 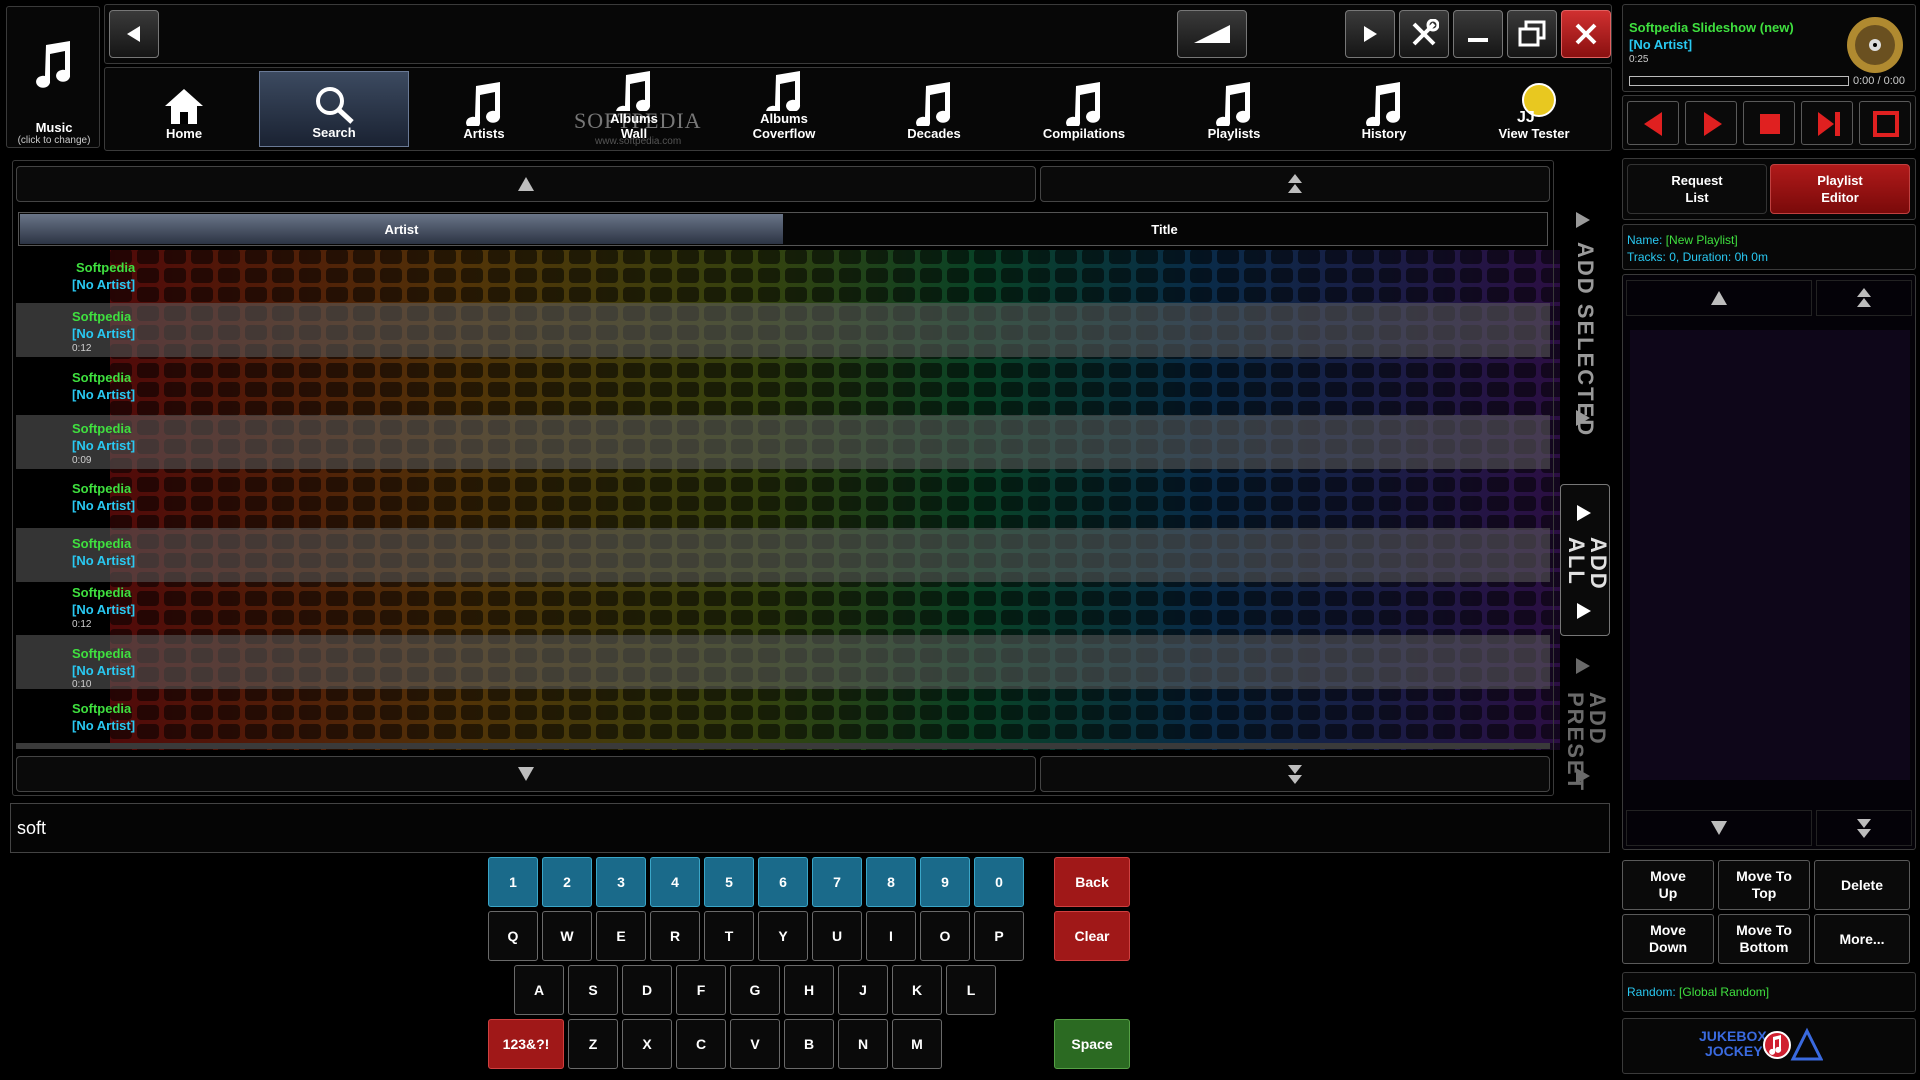 I want to click on add-all-button: ADD ALL, so click(x=1585, y=560).